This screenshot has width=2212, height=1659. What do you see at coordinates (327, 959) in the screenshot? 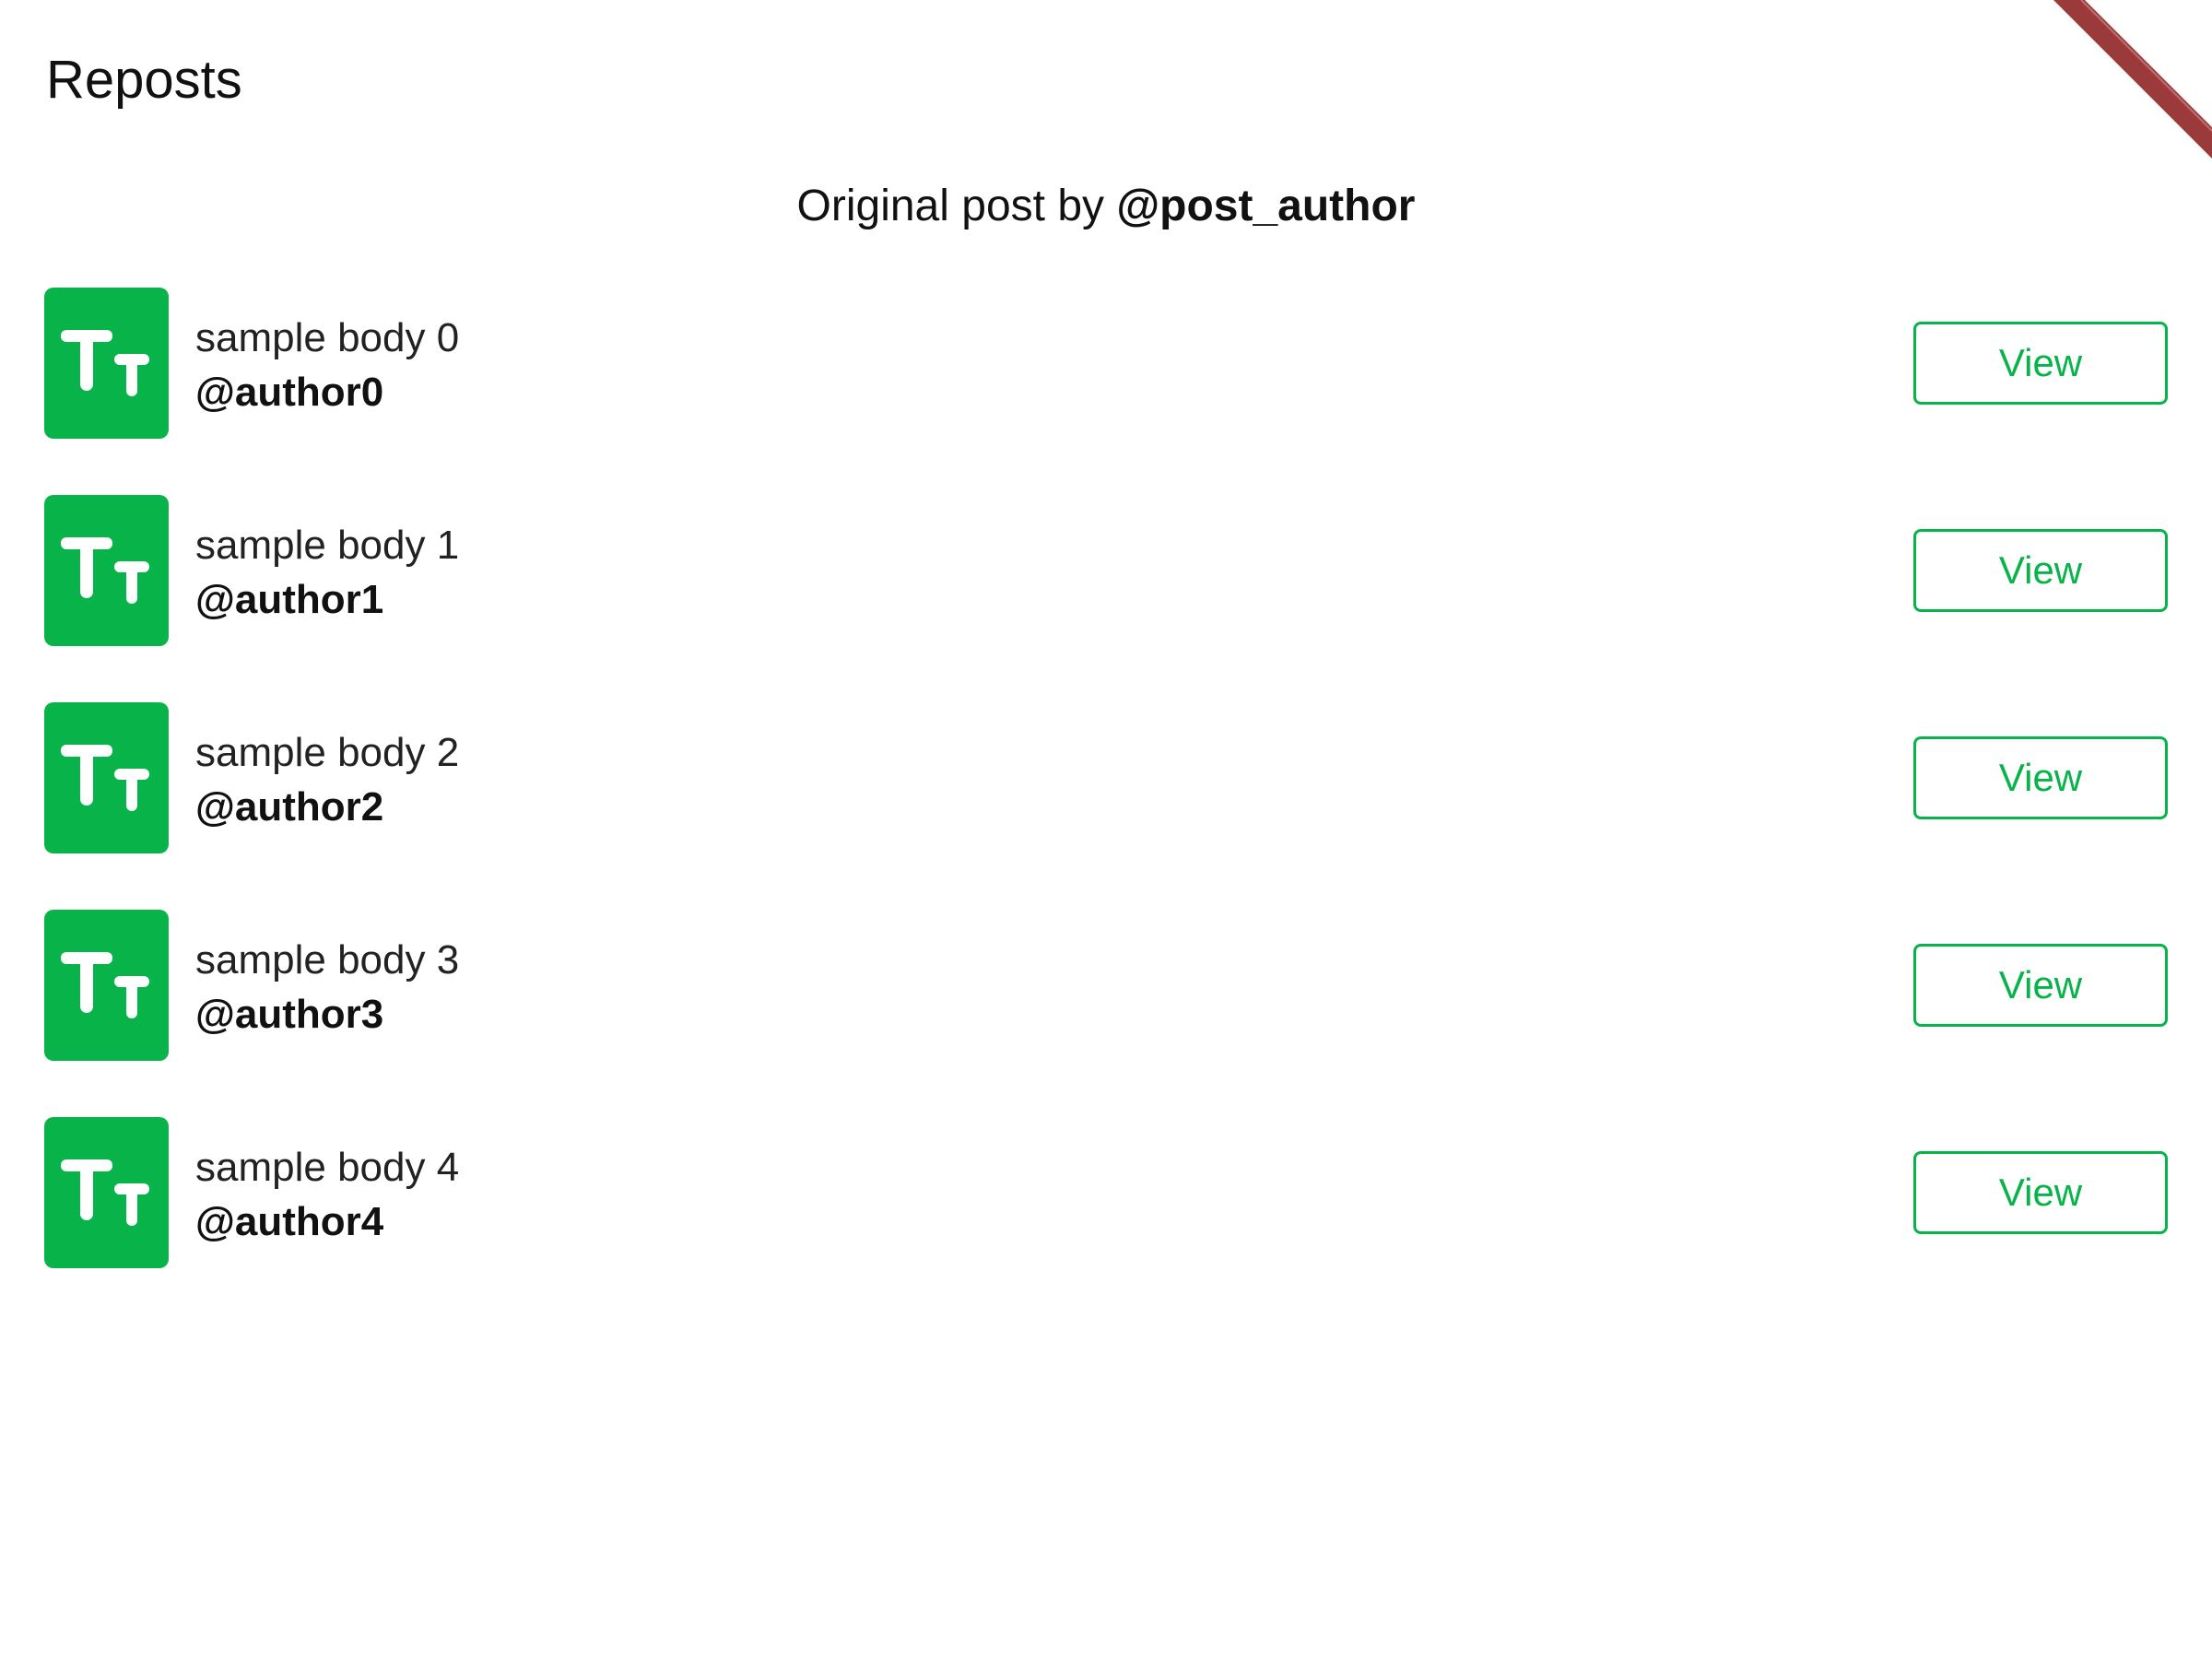
I see `repost-body: sample body 3` at bounding box center [327, 959].